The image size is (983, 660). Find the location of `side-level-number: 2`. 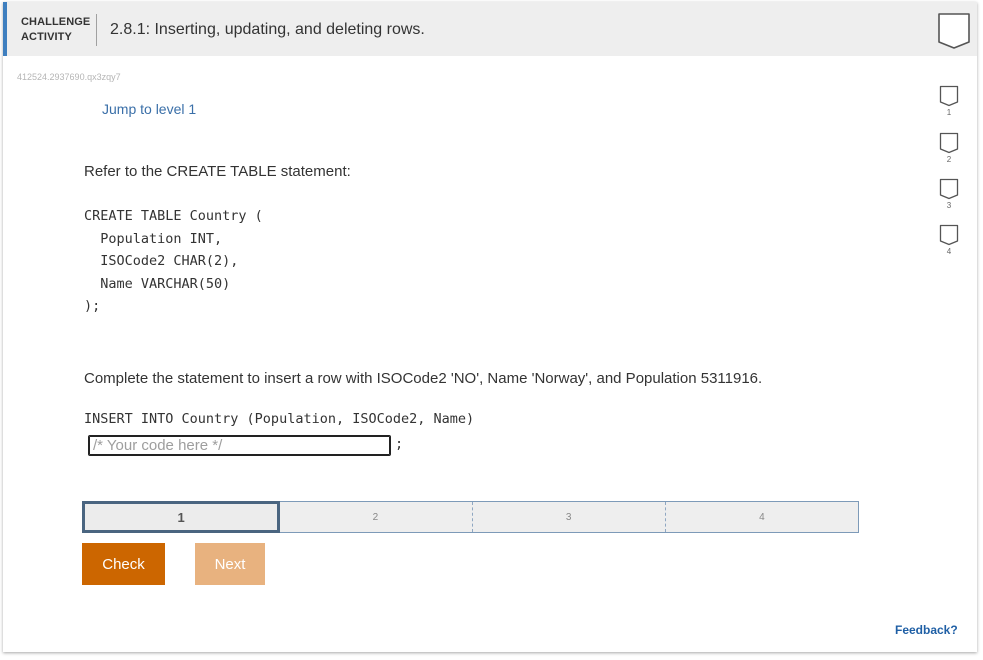

side-level-number: 2 is located at coordinates (949, 159).